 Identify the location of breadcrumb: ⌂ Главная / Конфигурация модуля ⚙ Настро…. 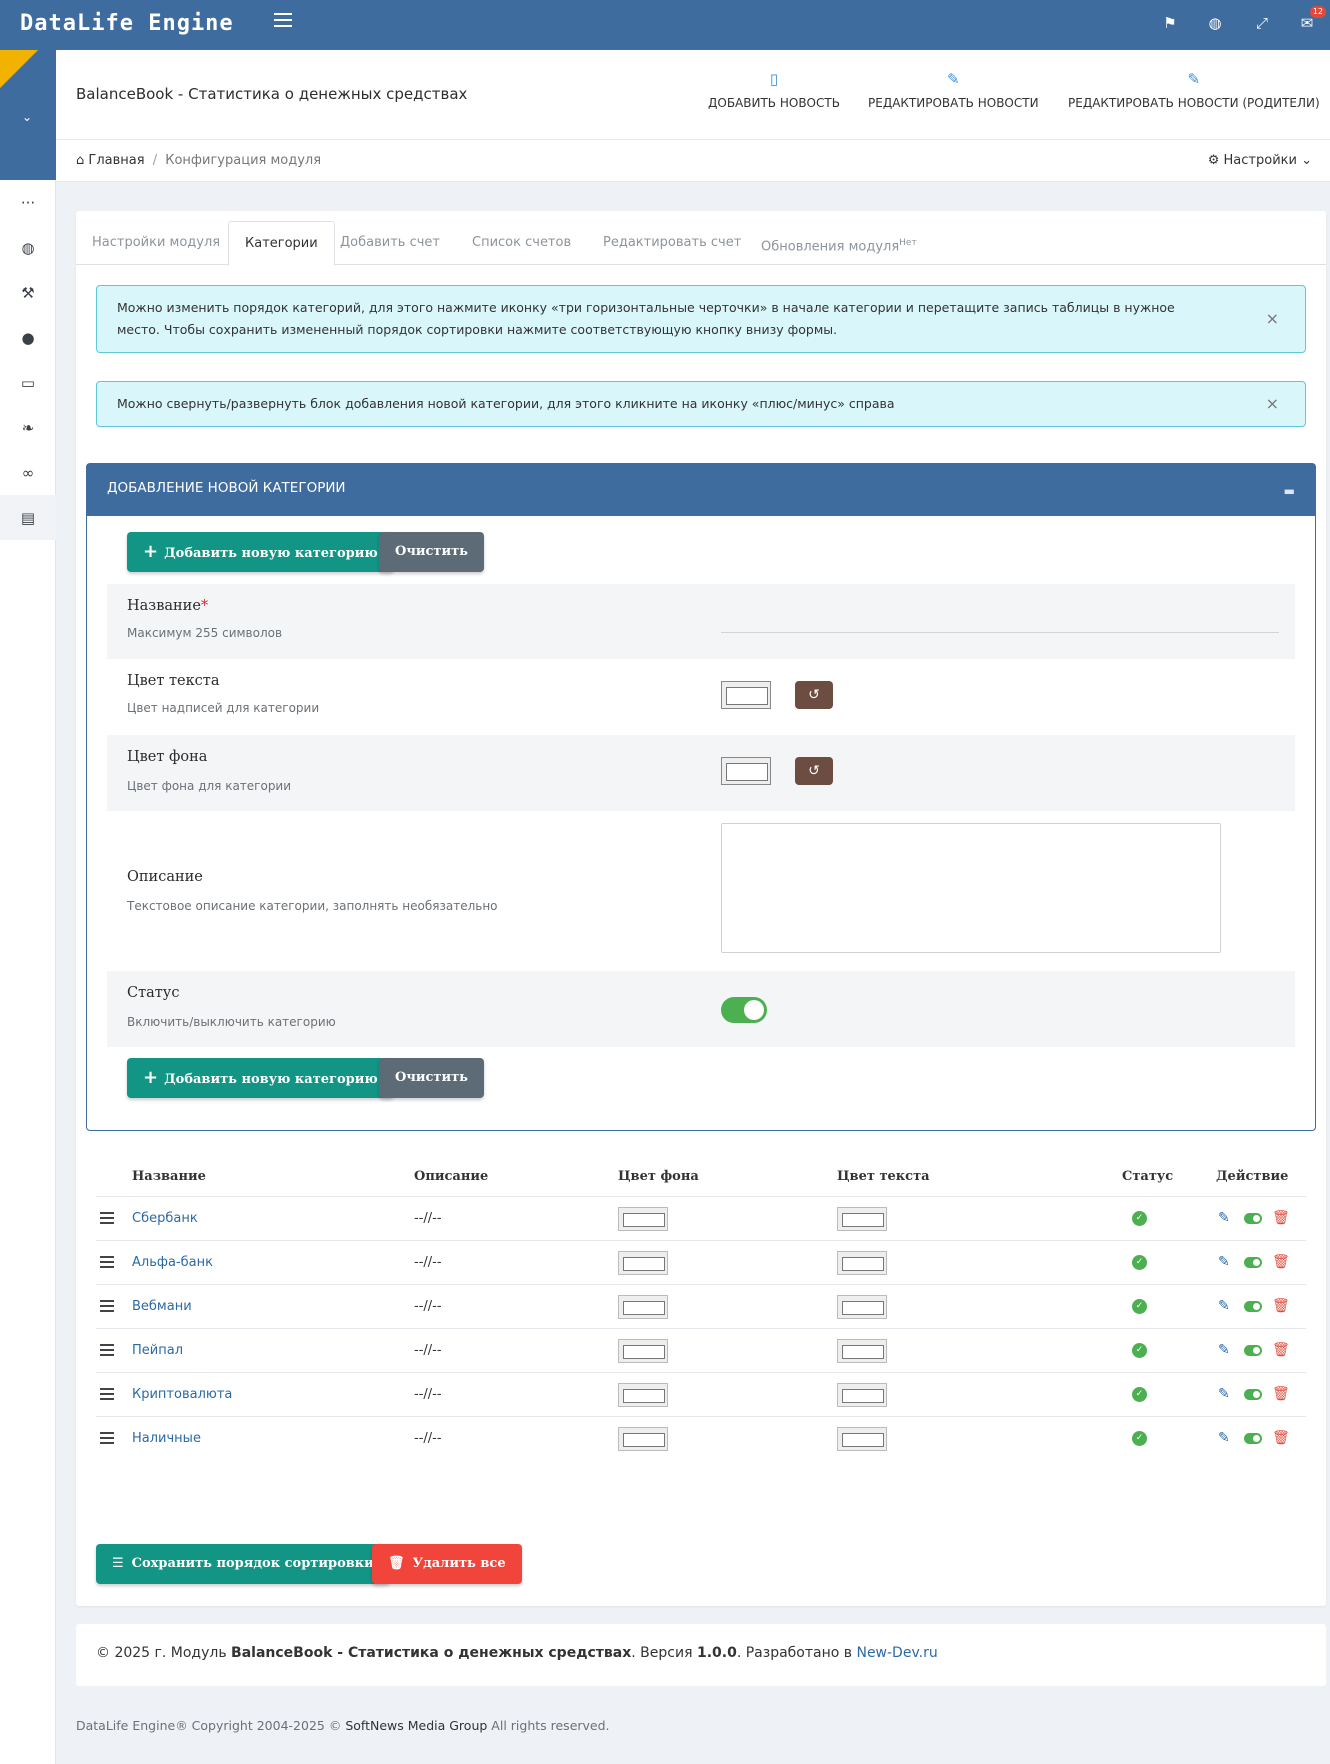
(693, 161).